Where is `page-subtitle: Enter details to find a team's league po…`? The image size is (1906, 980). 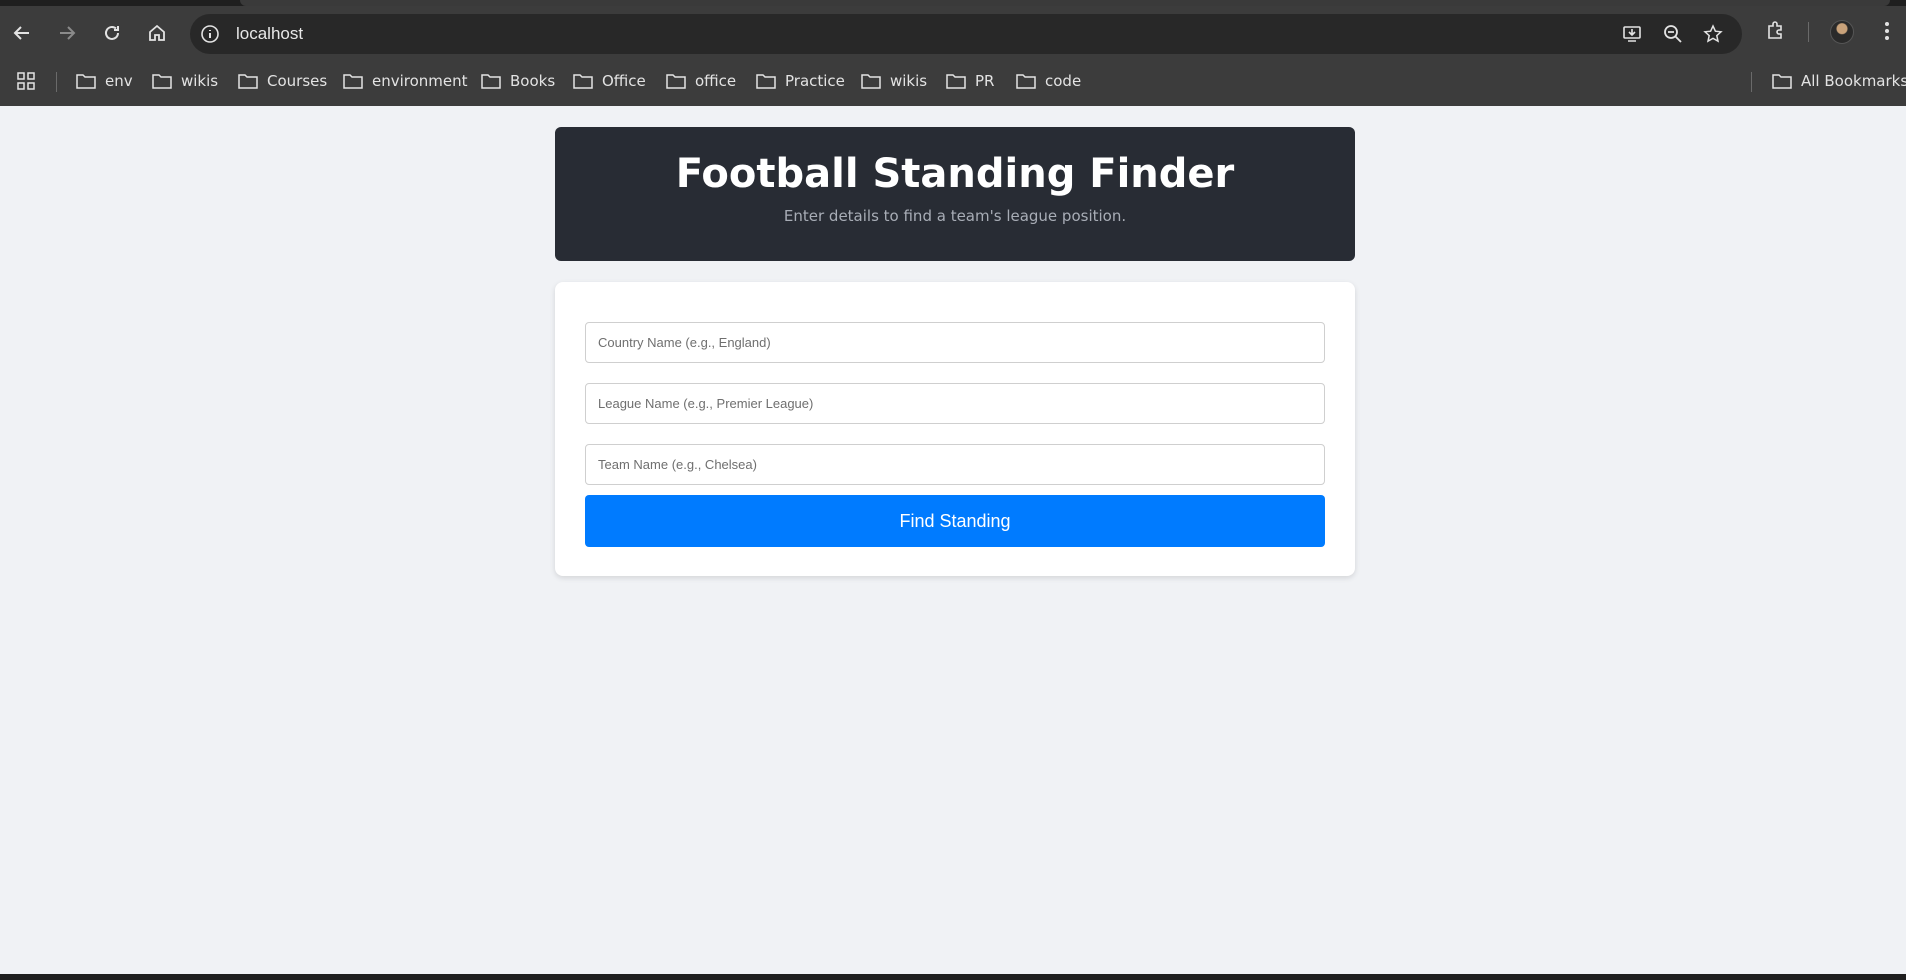 page-subtitle: Enter details to find a team's league po… is located at coordinates (955, 216).